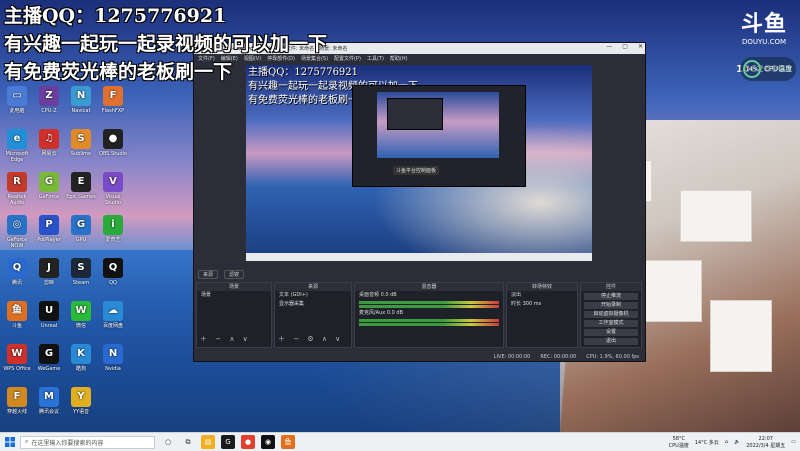 The image size is (800, 451). What do you see at coordinates (347, 58) in the screenshot?
I see `menu-item: 配置文件(P)` at bounding box center [347, 58].